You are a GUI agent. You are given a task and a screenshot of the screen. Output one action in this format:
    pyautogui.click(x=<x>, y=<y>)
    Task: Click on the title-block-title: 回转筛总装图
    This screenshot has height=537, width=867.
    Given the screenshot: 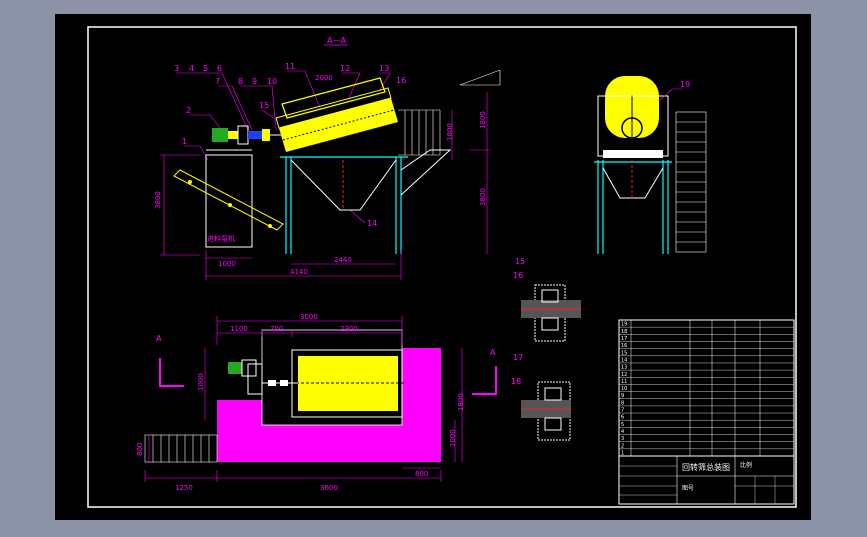 What is the action you would take?
    pyautogui.click(x=706, y=467)
    